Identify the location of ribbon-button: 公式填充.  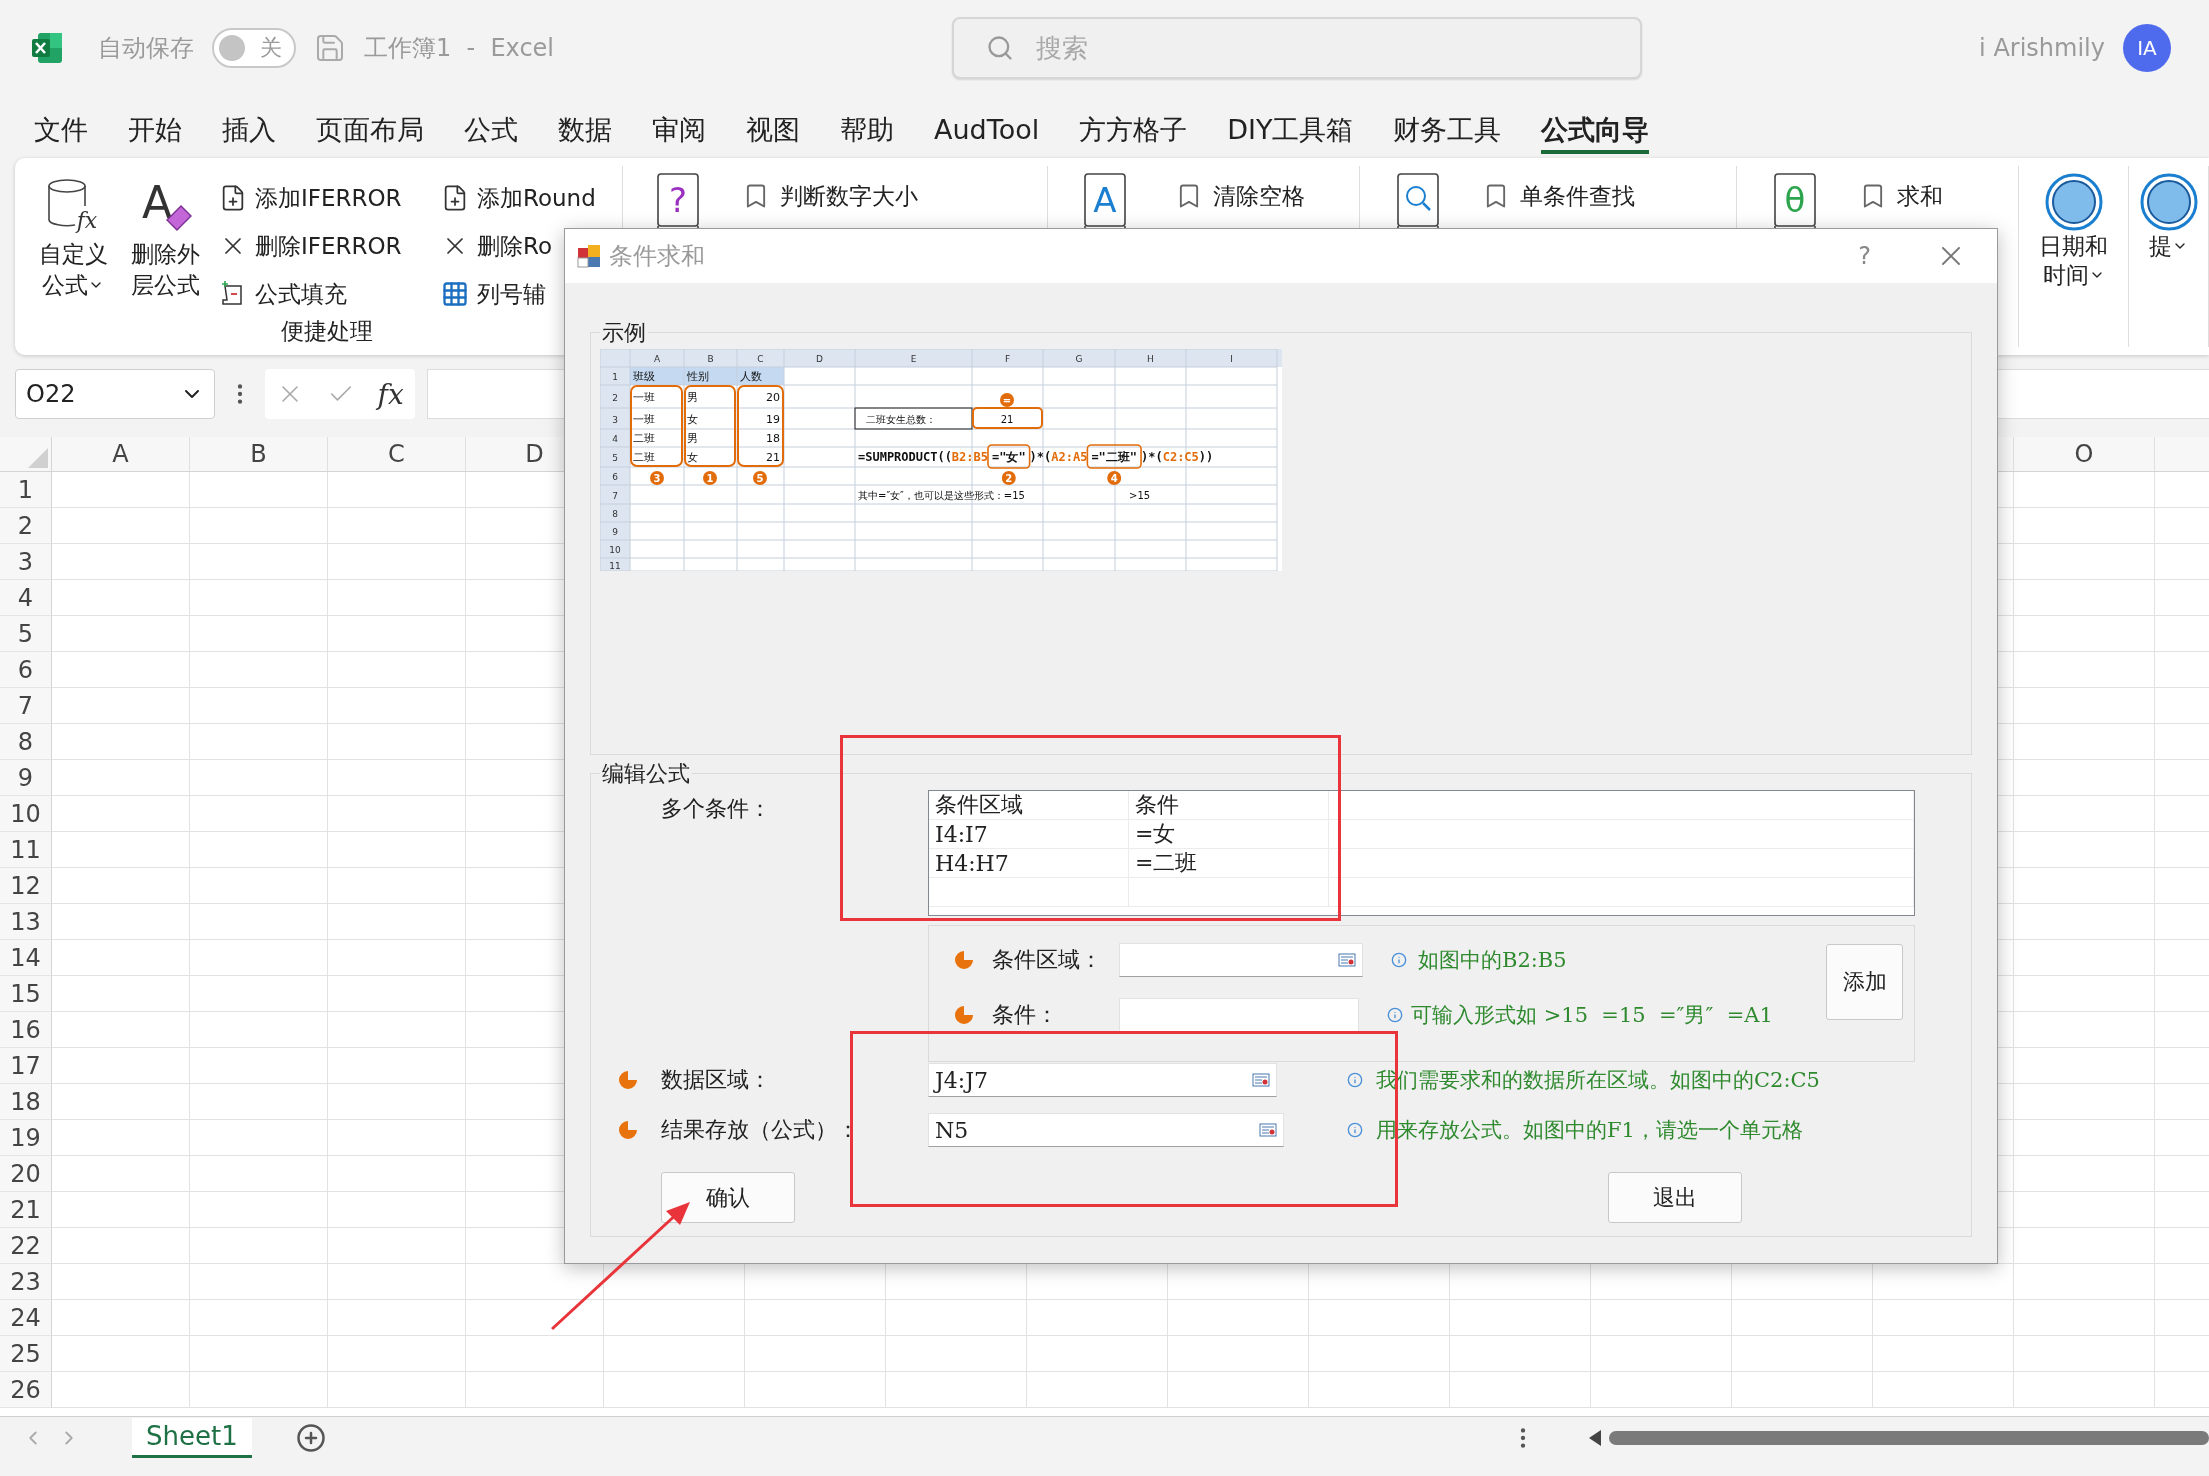
(326, 294).